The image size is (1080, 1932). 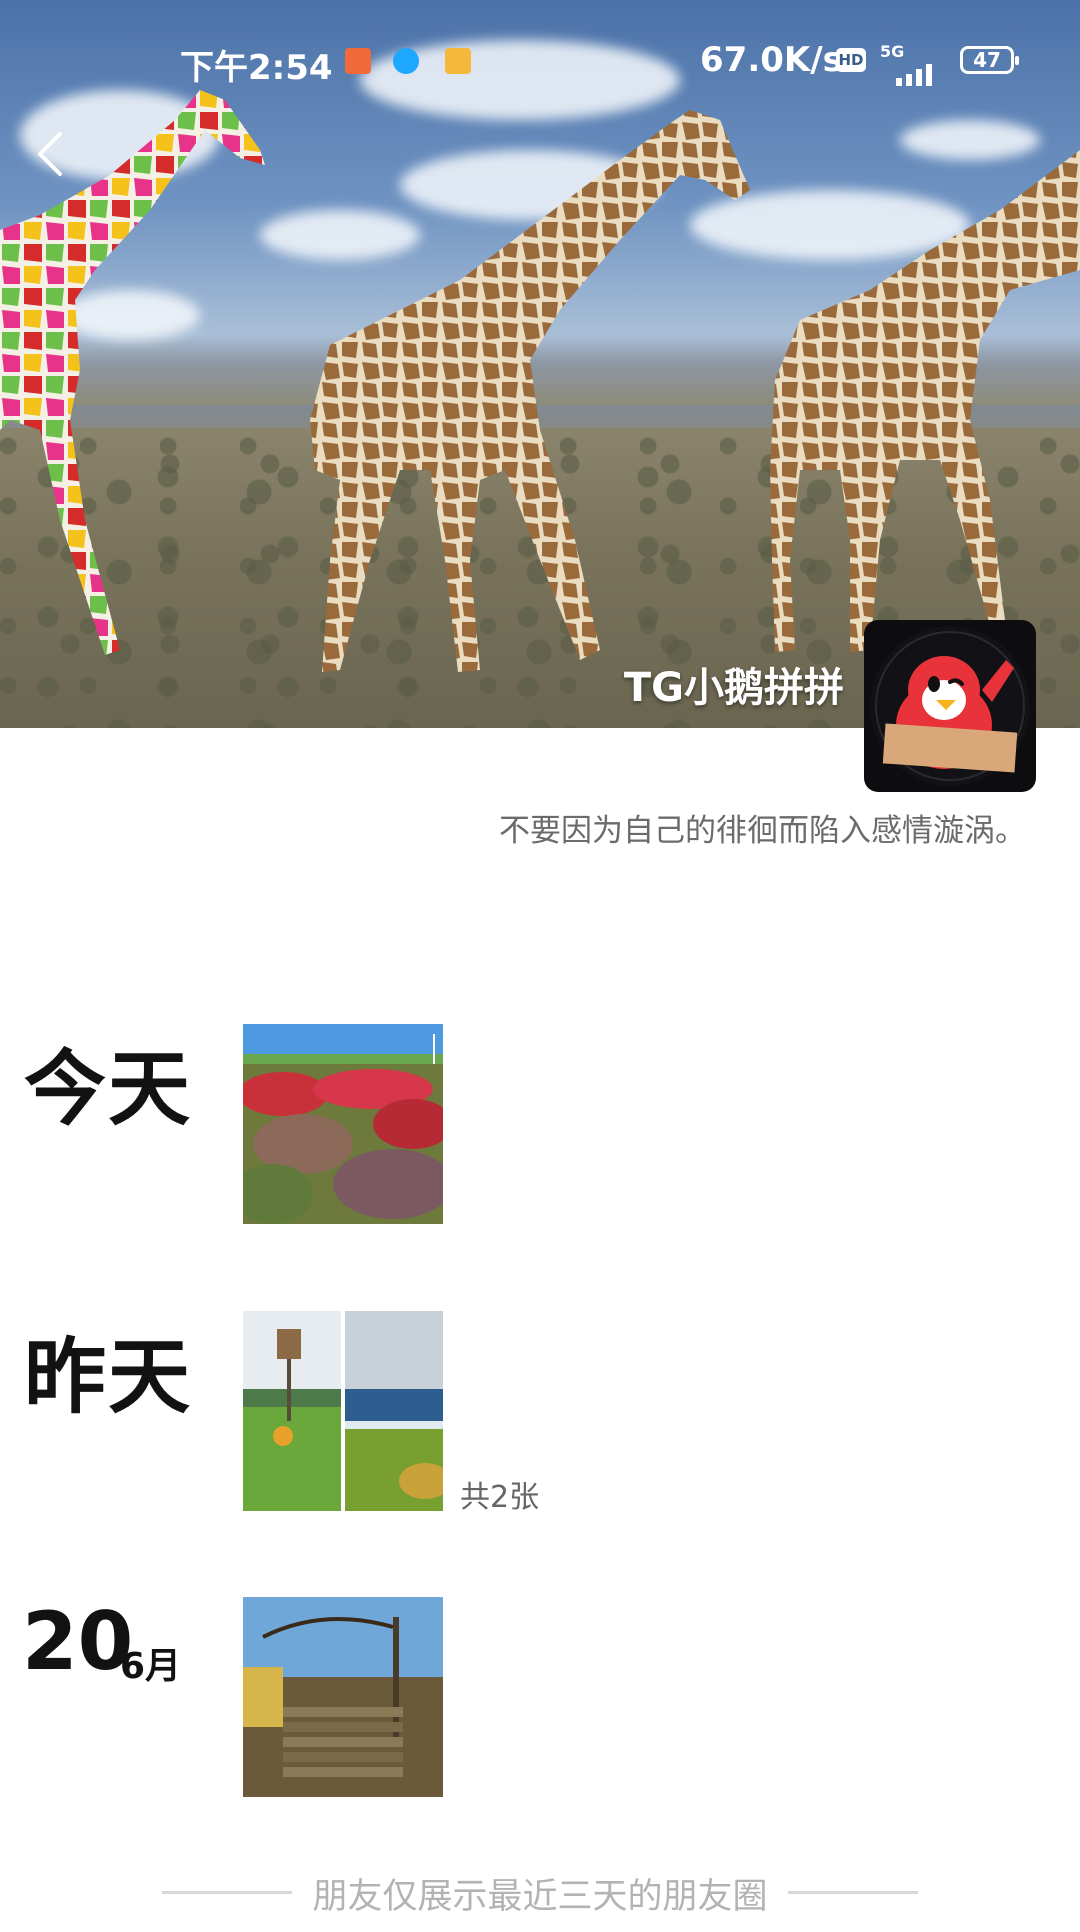 I want to click on back-arrow-icon, so click(x=50, y=154).